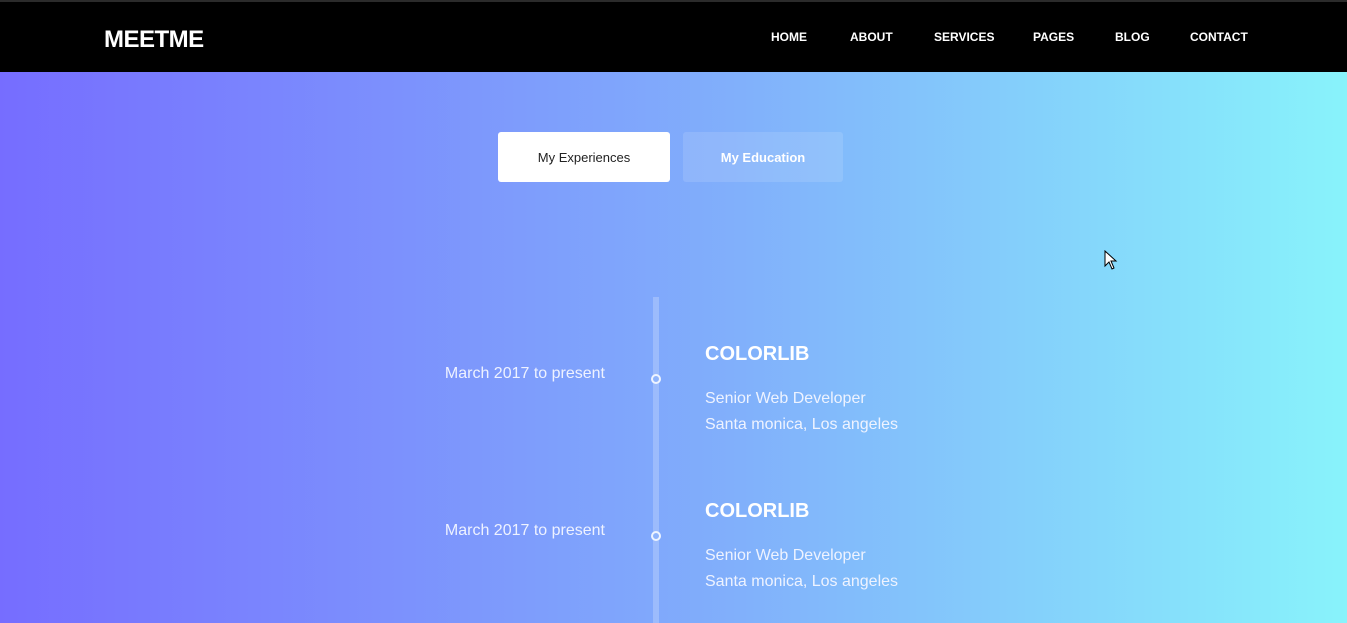  Describe the element at coordinates (871, 37) in the screenshot. I see `nav-about: ABOUT` at that location.